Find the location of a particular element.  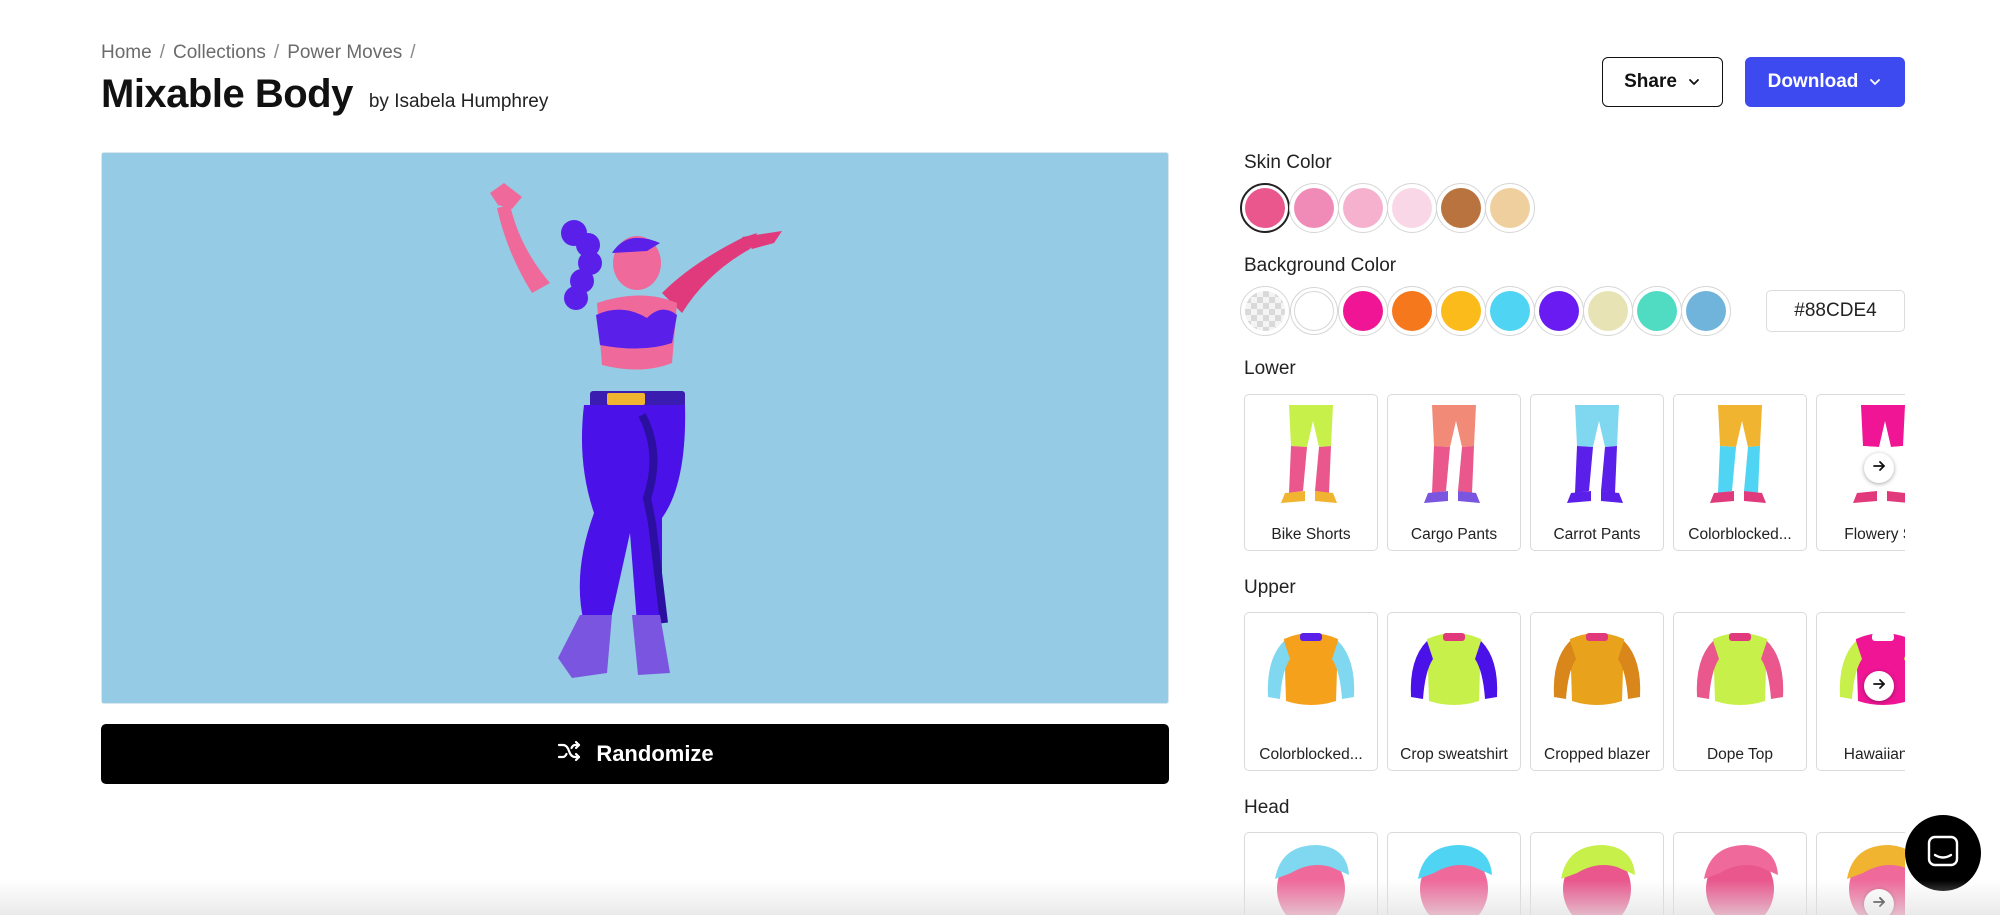

share-label: Share is located at coordinates (1650, 81).